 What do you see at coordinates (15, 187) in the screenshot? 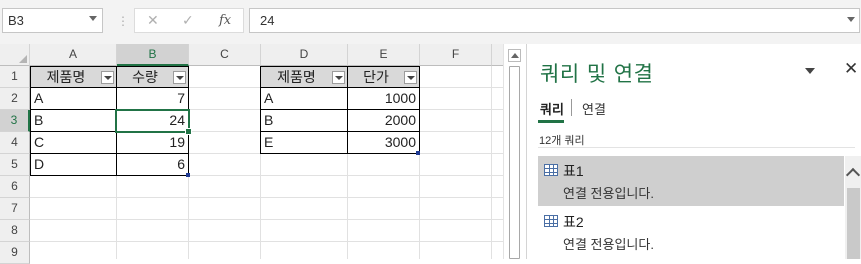
I see `row-header-6: 6` at bounding box center [15, 187].